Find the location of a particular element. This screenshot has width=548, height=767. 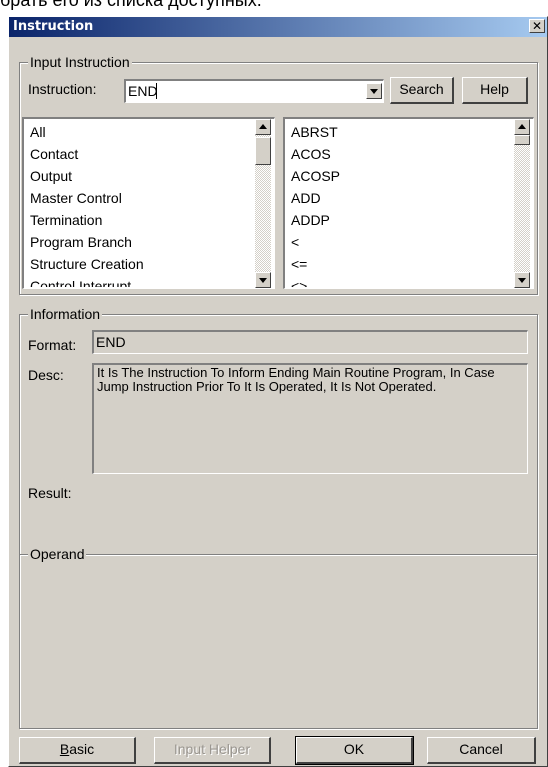

category-item-master-control: Master Control is located at coordinates (141, 198).